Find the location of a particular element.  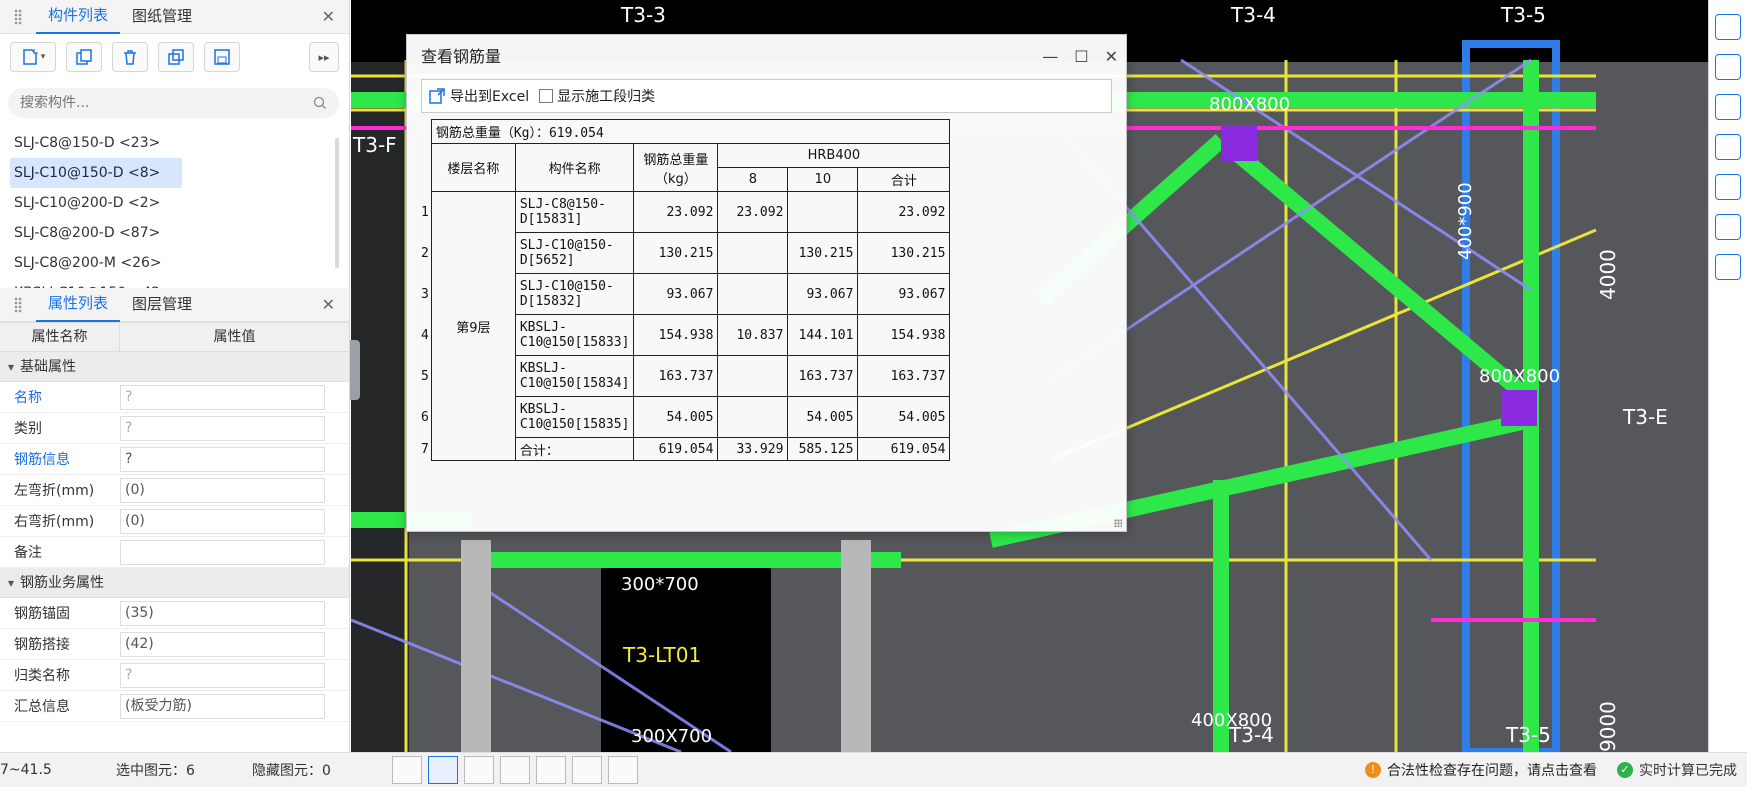

cross-icon is located at coordinates (479, 770).